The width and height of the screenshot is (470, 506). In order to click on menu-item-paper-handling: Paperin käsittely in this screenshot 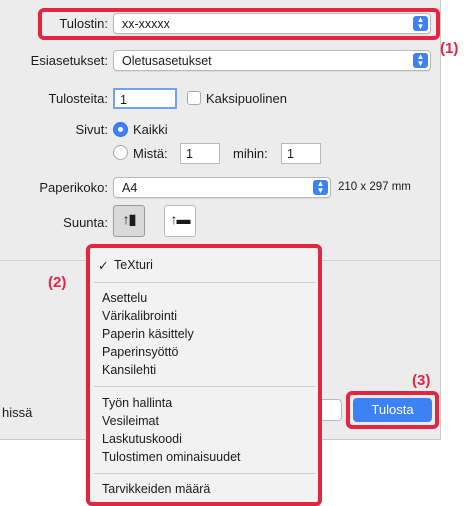, I will do `click(148, 334)`.